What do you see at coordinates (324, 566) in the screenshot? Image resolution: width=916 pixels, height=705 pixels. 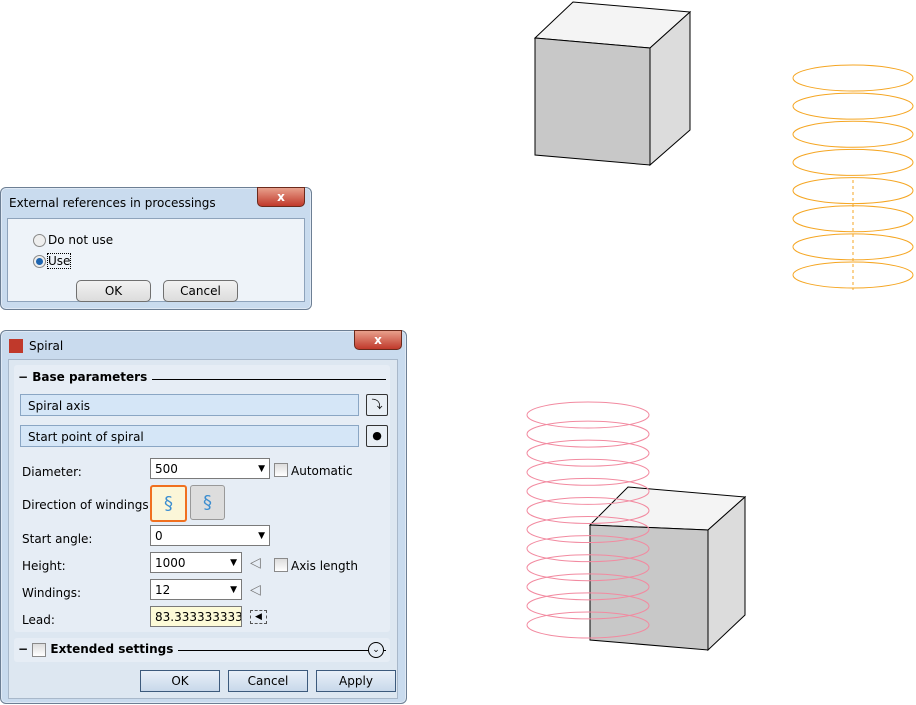 I see `axis-length-label: Axis length` at bounding box center [324, 566].